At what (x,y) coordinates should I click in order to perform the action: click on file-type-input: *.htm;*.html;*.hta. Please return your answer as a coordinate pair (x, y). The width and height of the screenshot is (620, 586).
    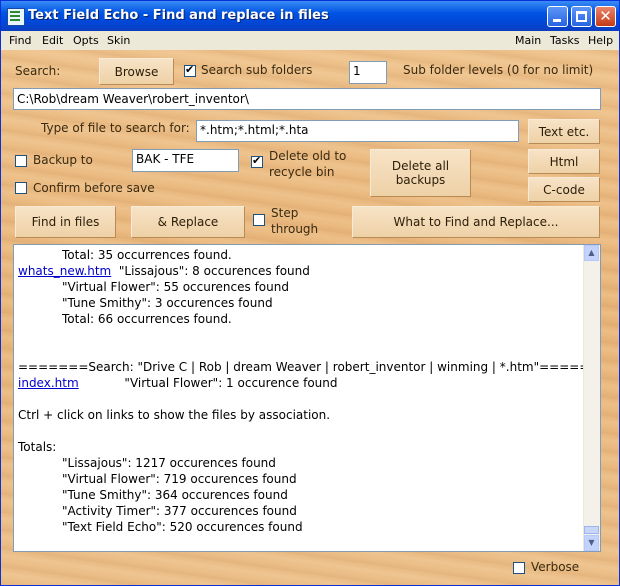
    Looking at the image, I should click on (357, 131).